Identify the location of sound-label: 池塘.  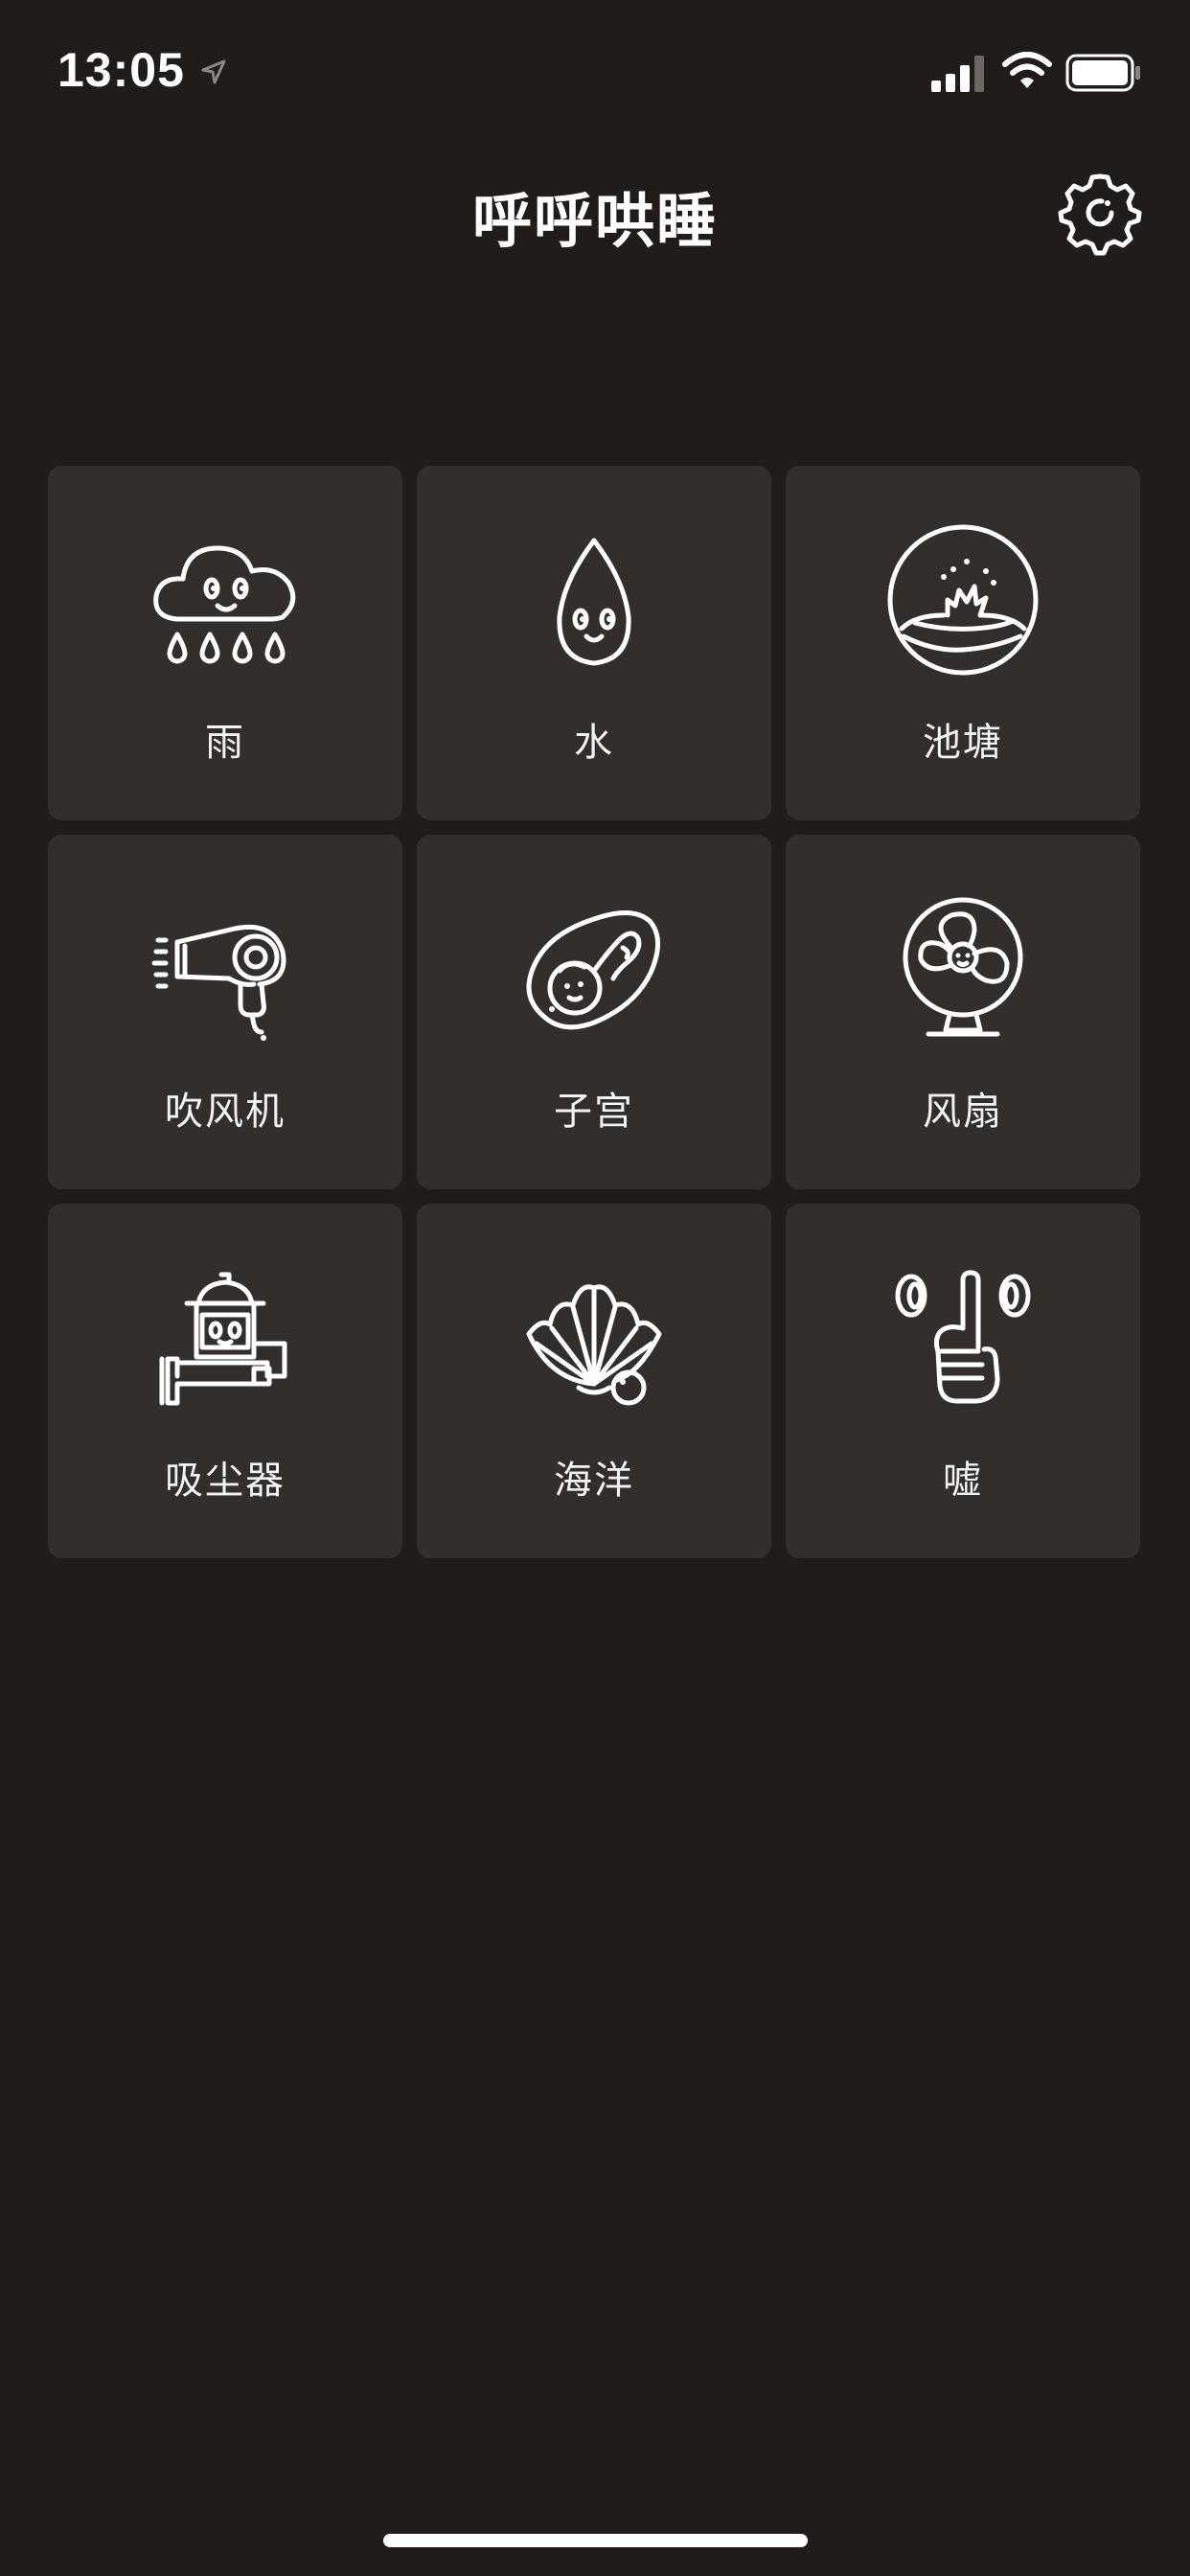
(963, 743).